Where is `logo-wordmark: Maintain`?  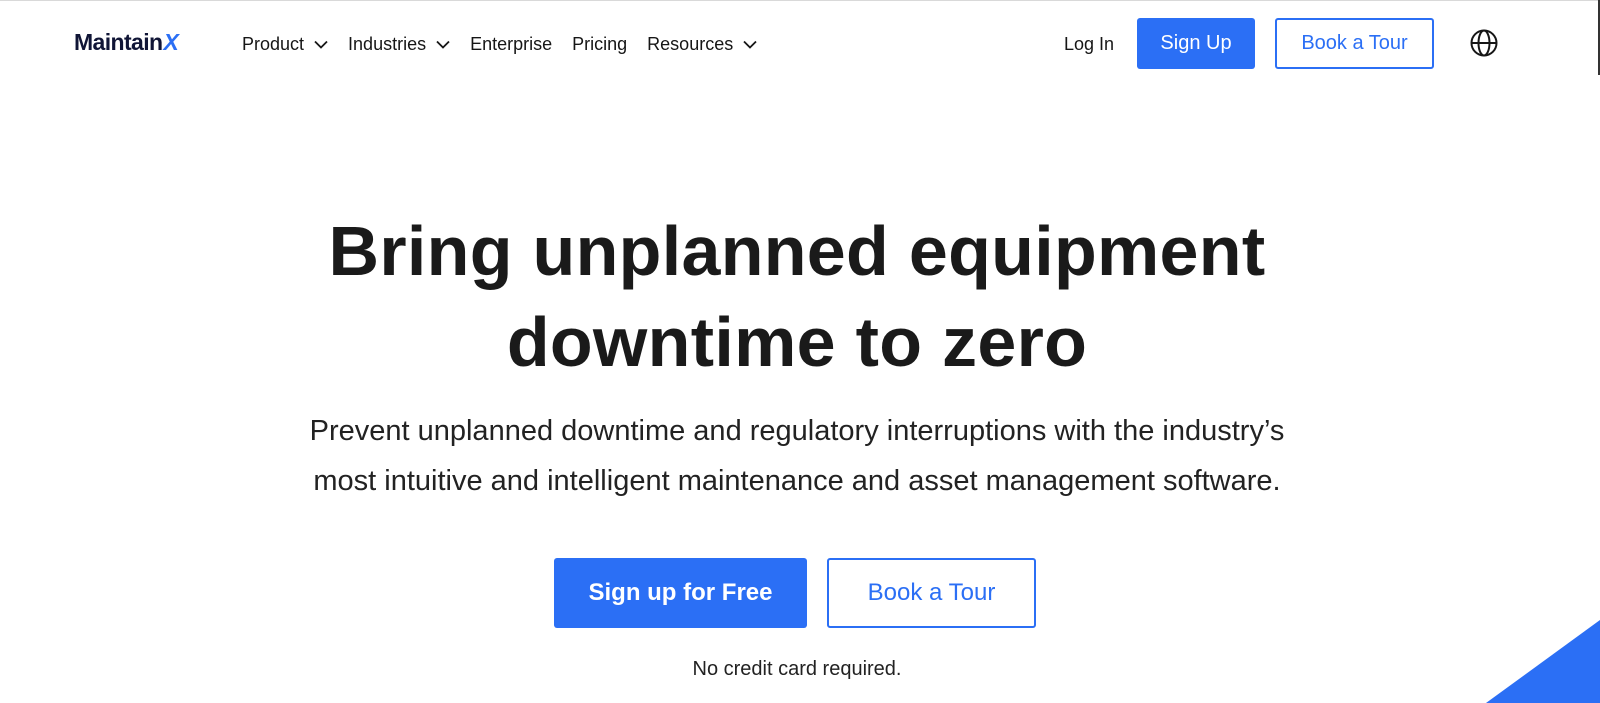
logo-wordmark: Maintain is located at coordinates (118, 42).